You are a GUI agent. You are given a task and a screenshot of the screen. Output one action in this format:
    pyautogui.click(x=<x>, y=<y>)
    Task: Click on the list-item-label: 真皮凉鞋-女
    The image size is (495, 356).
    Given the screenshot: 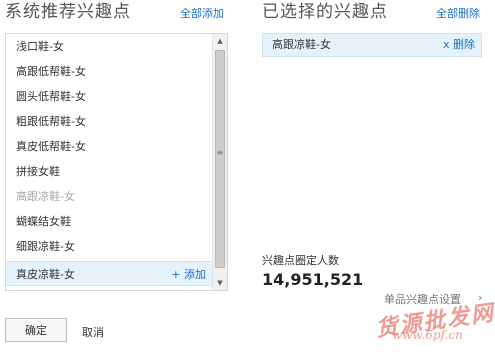 What is the action you would take?
    pyautogui.click(x=45, y=274)
    